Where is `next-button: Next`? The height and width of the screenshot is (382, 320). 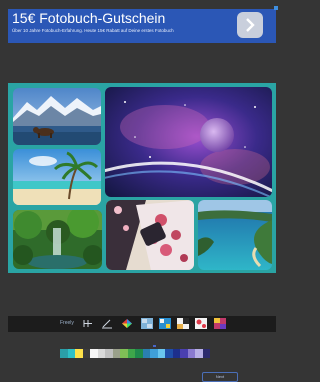 next-button: Next is located at coordinates (220, 377).